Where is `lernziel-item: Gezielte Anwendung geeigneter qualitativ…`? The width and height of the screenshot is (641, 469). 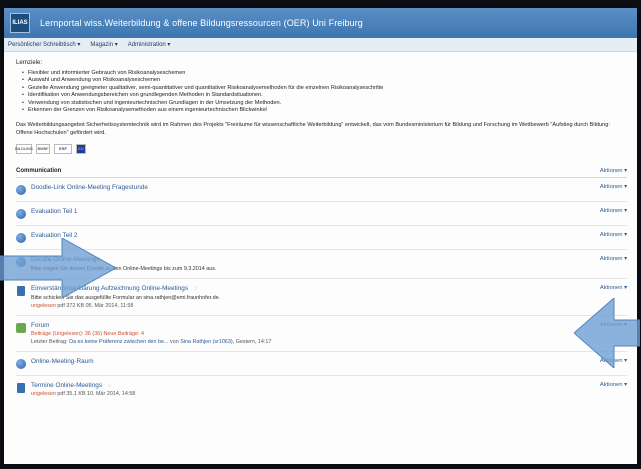
lernziel-item: Gezielte Anwendung geeigneter qualitativ… is located at coordinates (324, 89).